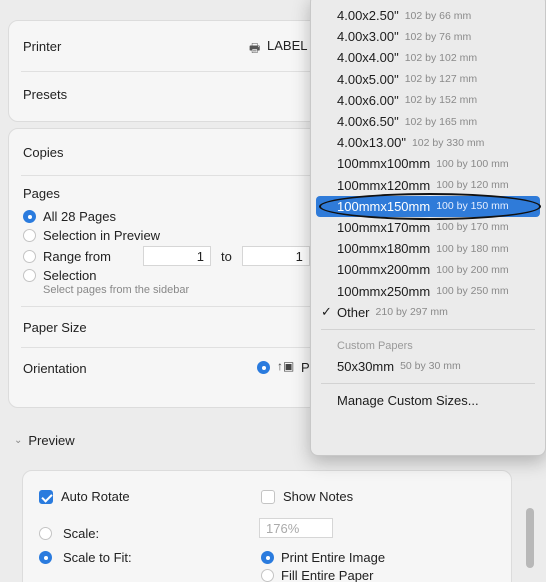  Describe the element at coordinates (29, 235) in the screenshot. I see `pages-selection-preview-radio` at that location.